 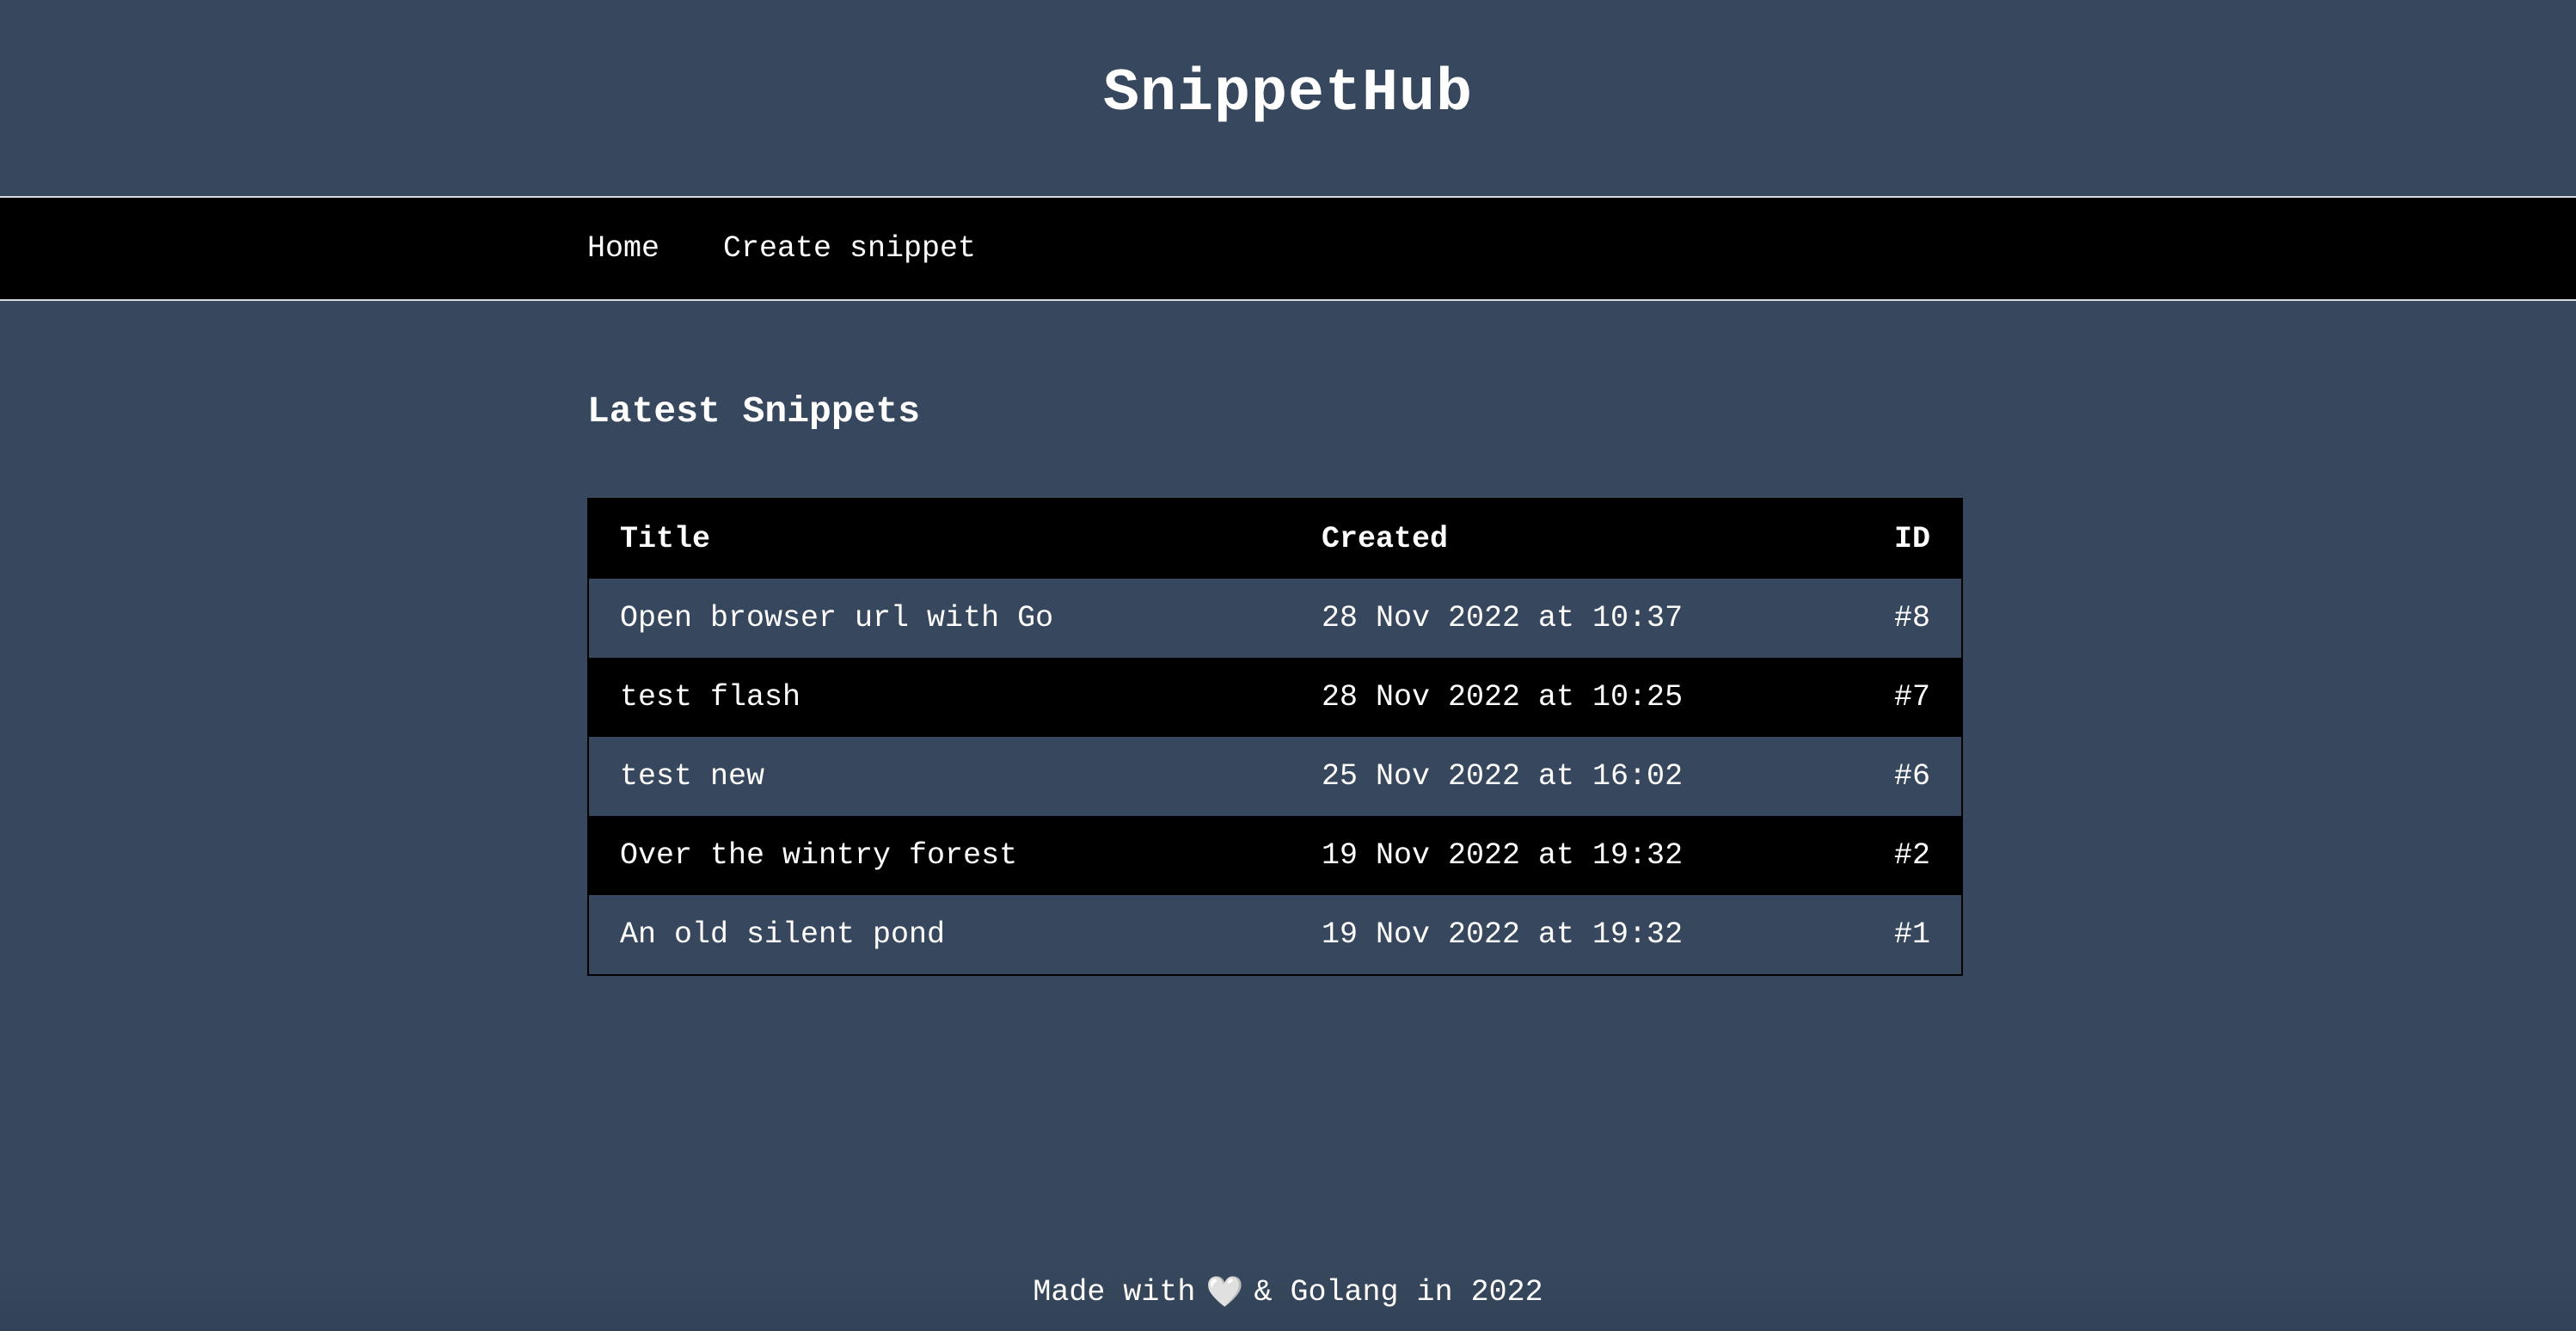 What do you see at coordinates (818, 855) in the screenshot?
I see `snippet-title-link: Over the wintry forest` at bounding box center [818, 855].